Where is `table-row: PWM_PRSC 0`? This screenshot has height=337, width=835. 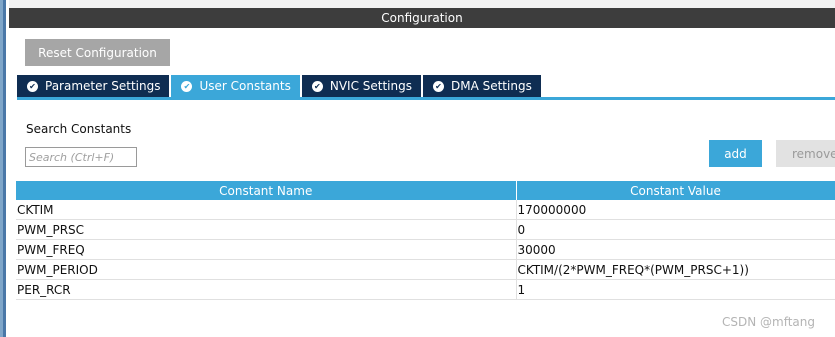 table-row: PWM_PRSC 0 is located at coordinates (425, 229).